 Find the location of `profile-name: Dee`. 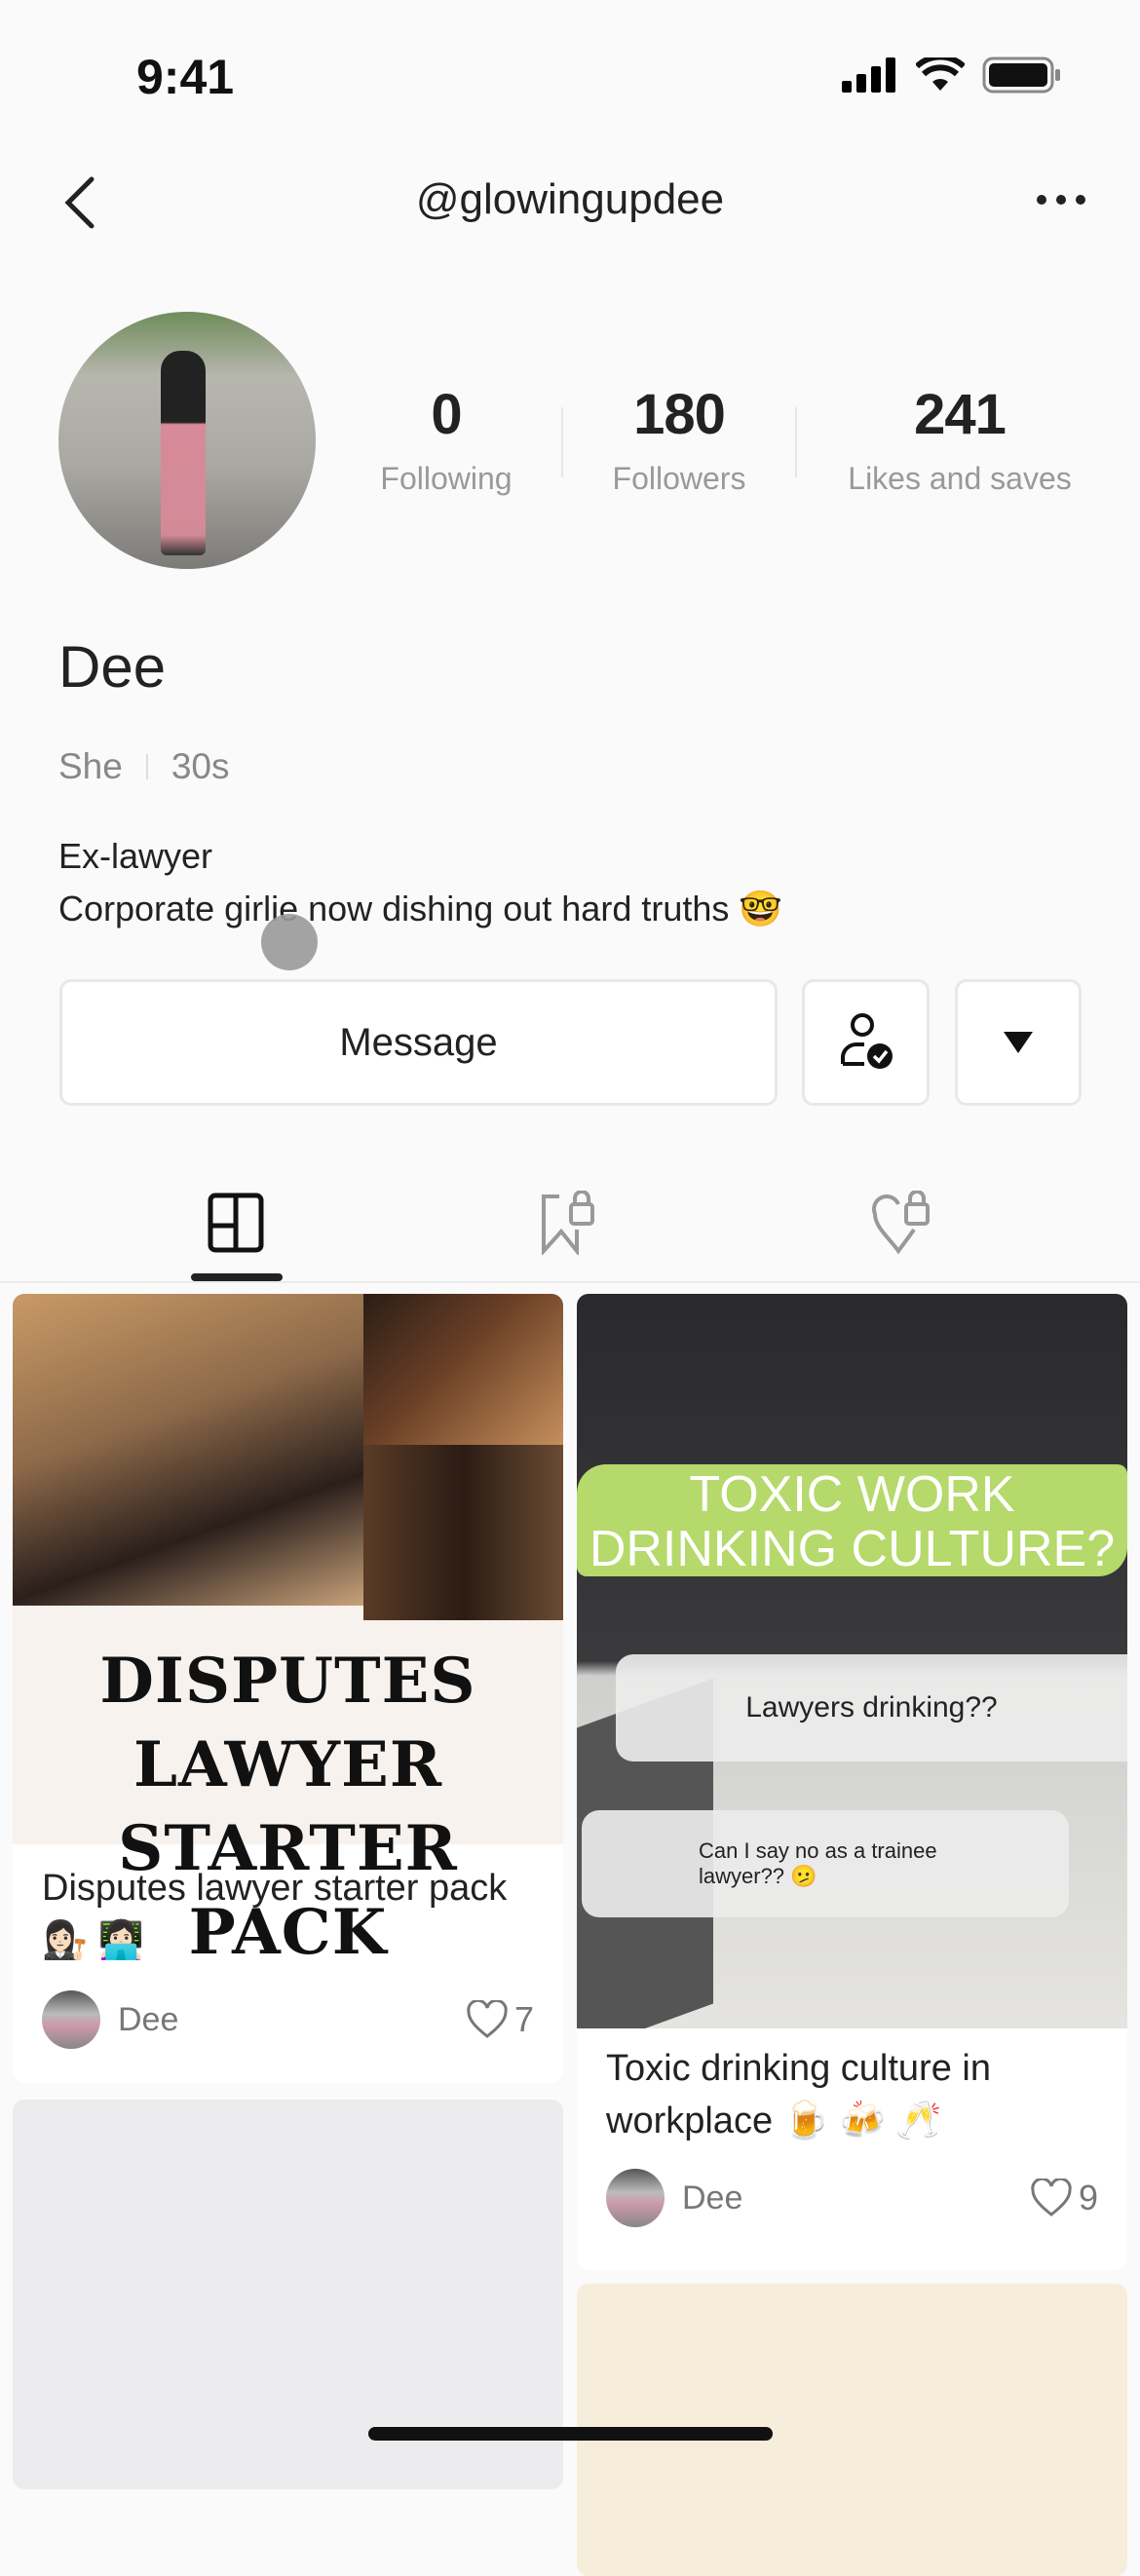

profile-name: Dee is located at coordinates (112, 667).